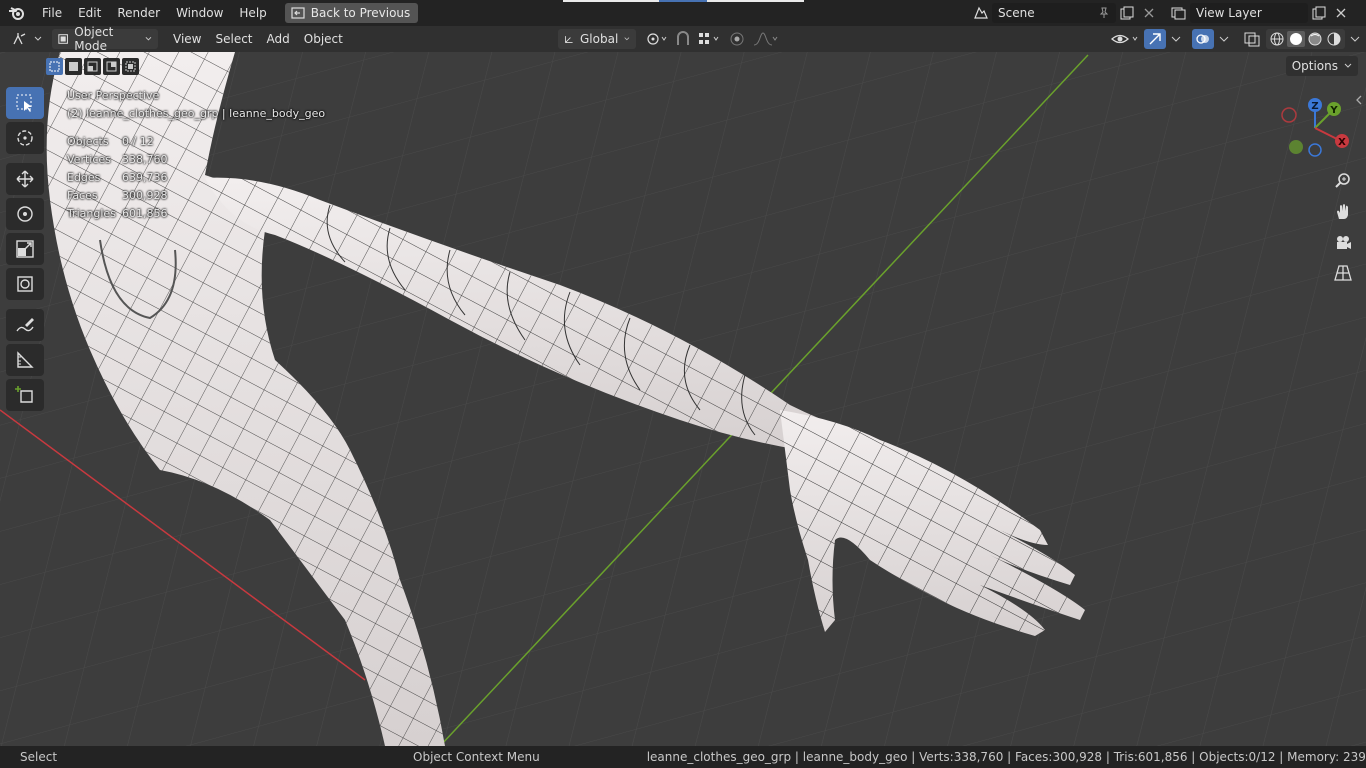 The height and width of the screenshot is (768, 1366). Describe the element at coordinates (196, 196) in the screenshot. I see `stats-row: Faces 300,928` at that location.